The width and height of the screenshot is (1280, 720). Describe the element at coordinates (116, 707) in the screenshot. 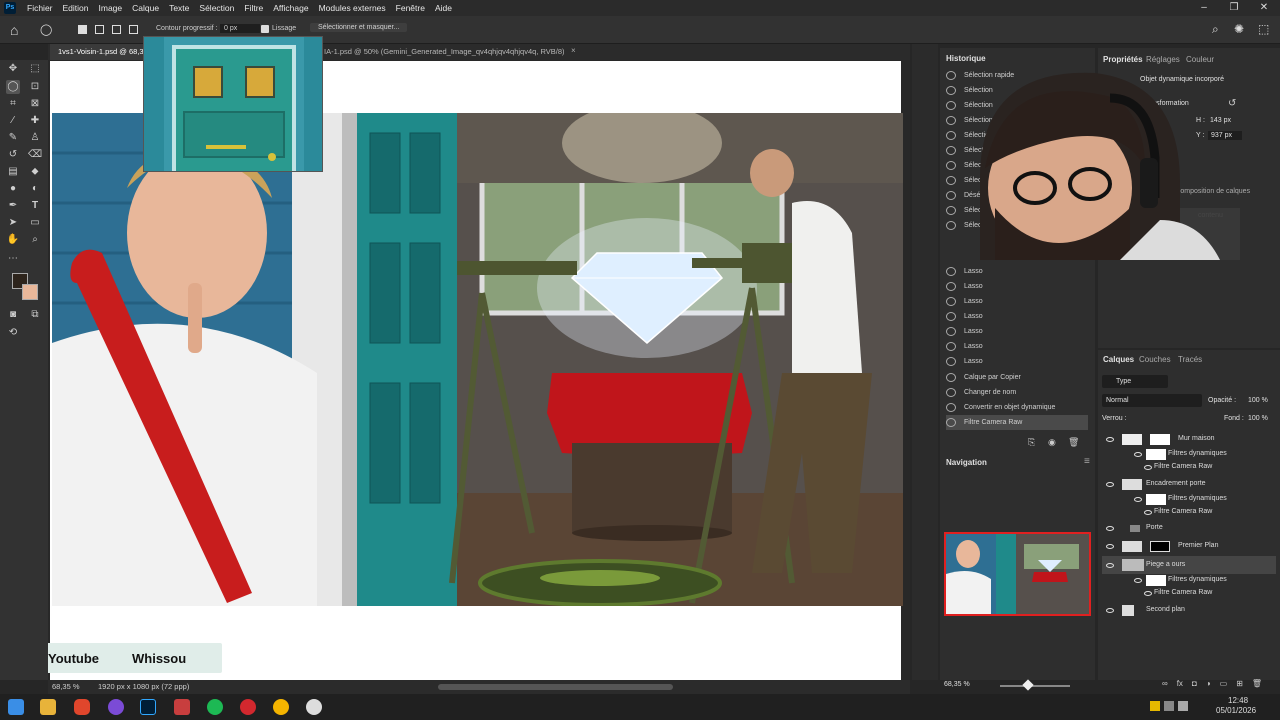

I see `messenger-icon` at that location.